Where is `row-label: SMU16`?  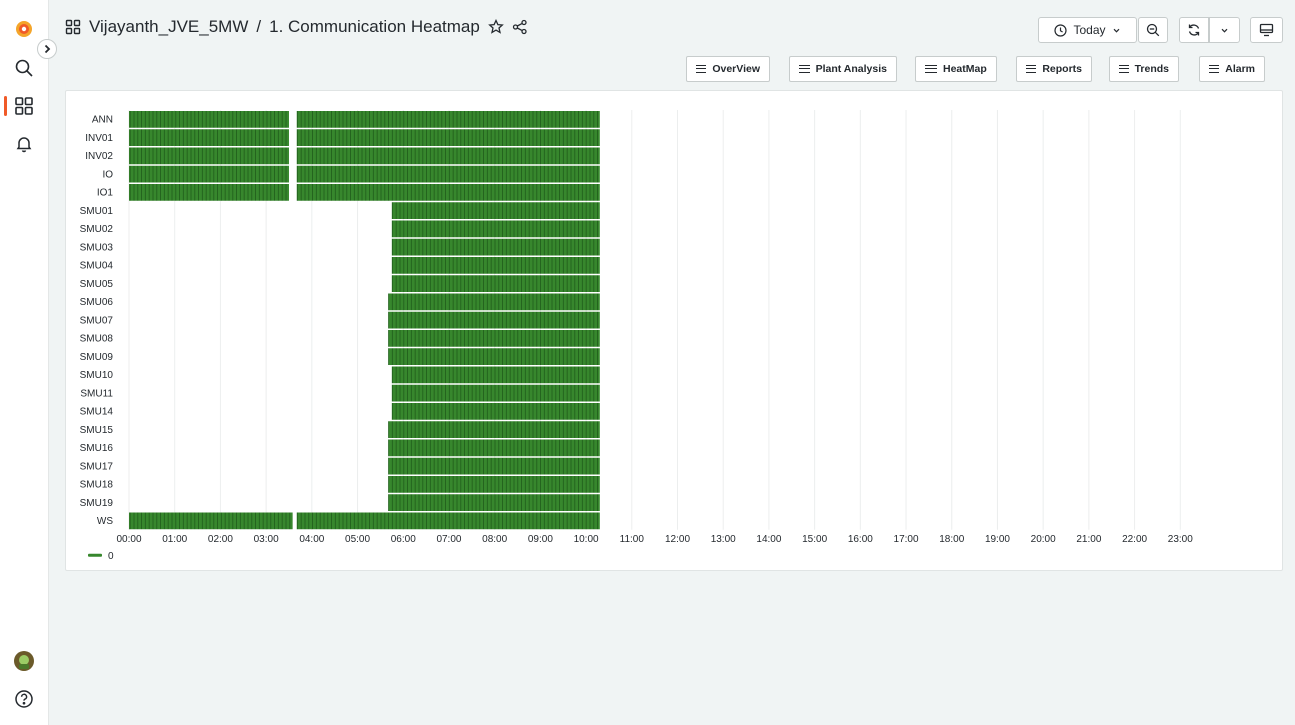 row-label: SMU16 is located at coordinates (97, 448).